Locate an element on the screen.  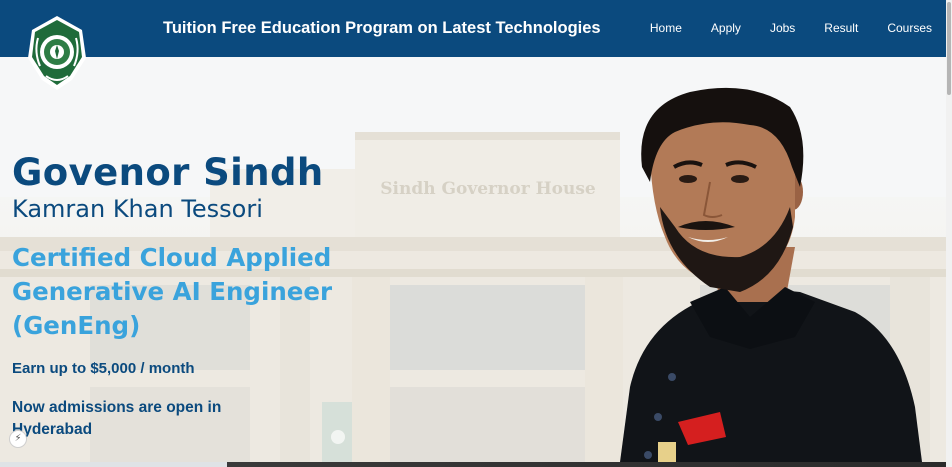
nav-courses-link: Courses is located at coordinates (909, 28).